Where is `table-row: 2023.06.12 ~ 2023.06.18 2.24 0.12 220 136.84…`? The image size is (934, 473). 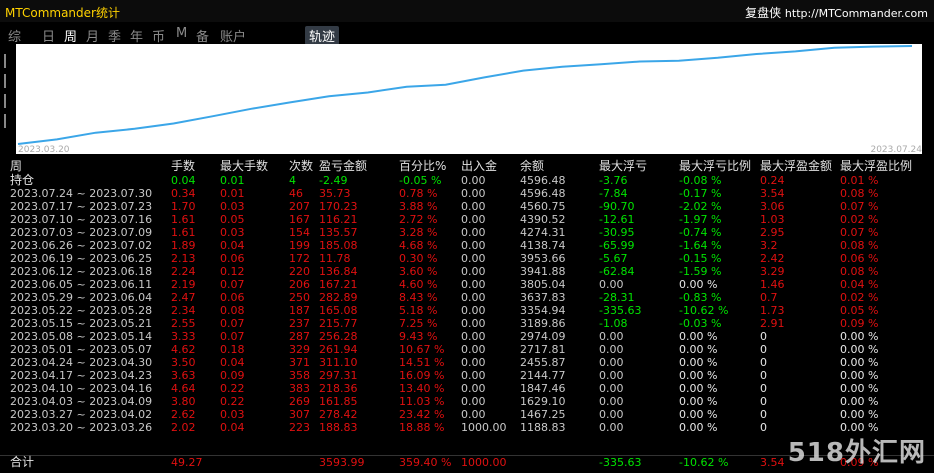
table-row: 2023.06.12 ~ 2023.06.18 2.24 0.12 220 136.84… is located at coordinates (467, 271).